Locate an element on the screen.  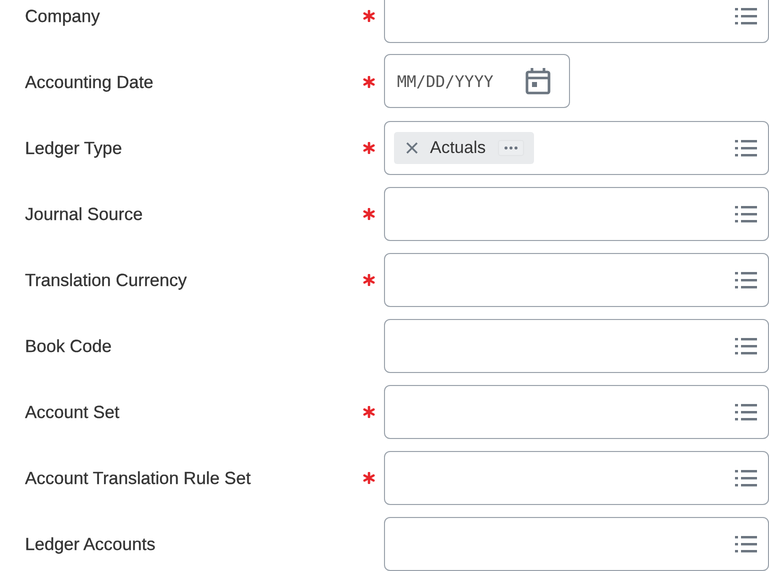
selected-token: Actuals is located at coordinates (464, 148).